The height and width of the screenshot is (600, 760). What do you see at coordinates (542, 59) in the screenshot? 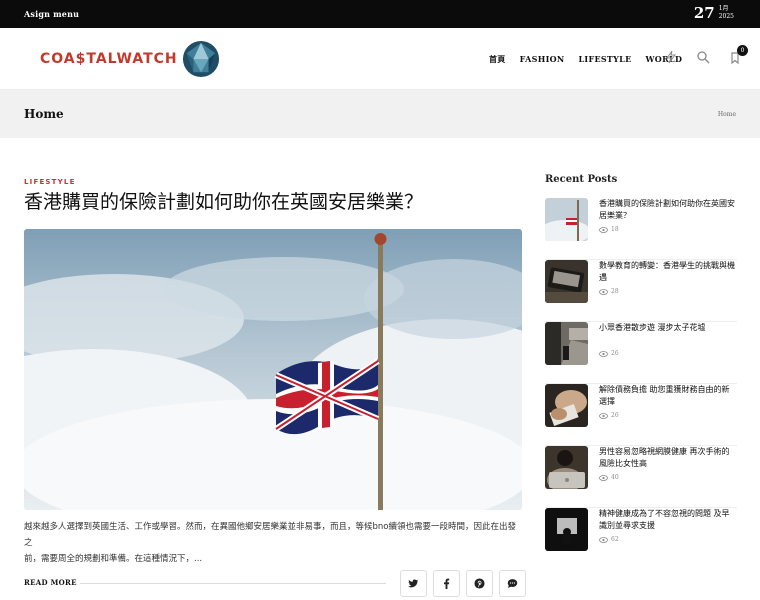
I see `nav-item-fashion: FASHION` at bounding box center [542, 59].